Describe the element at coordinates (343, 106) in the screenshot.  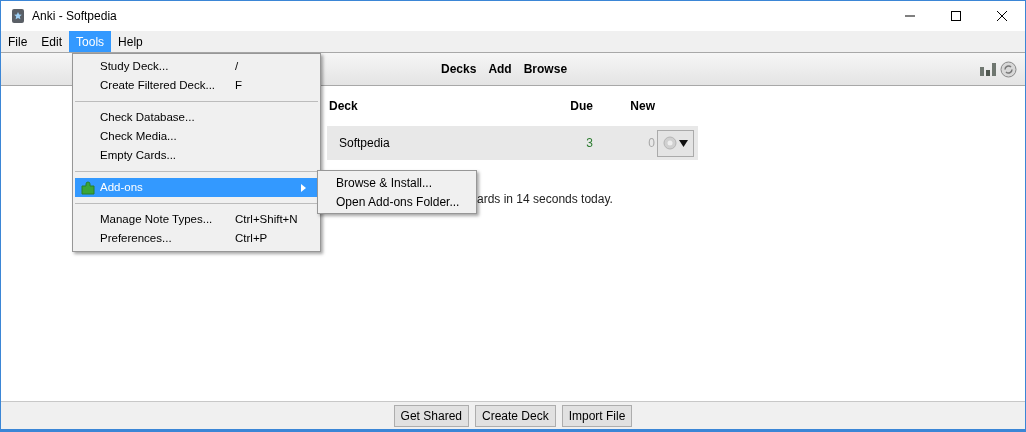
I see `column-header: Deck` at that location.